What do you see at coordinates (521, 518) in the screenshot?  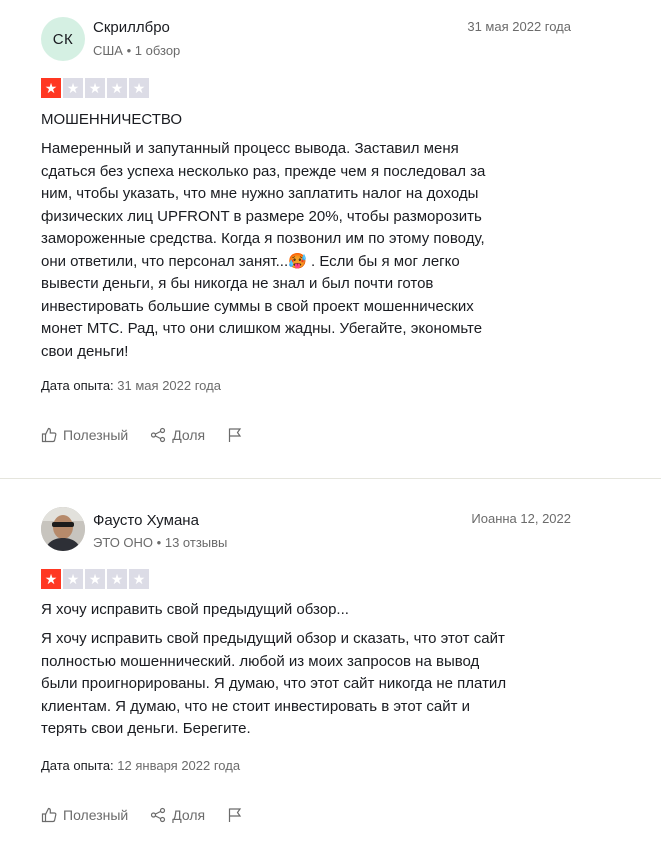 I see `review-date: Иоанна 12, 2022` at bounding box center [521, 518].